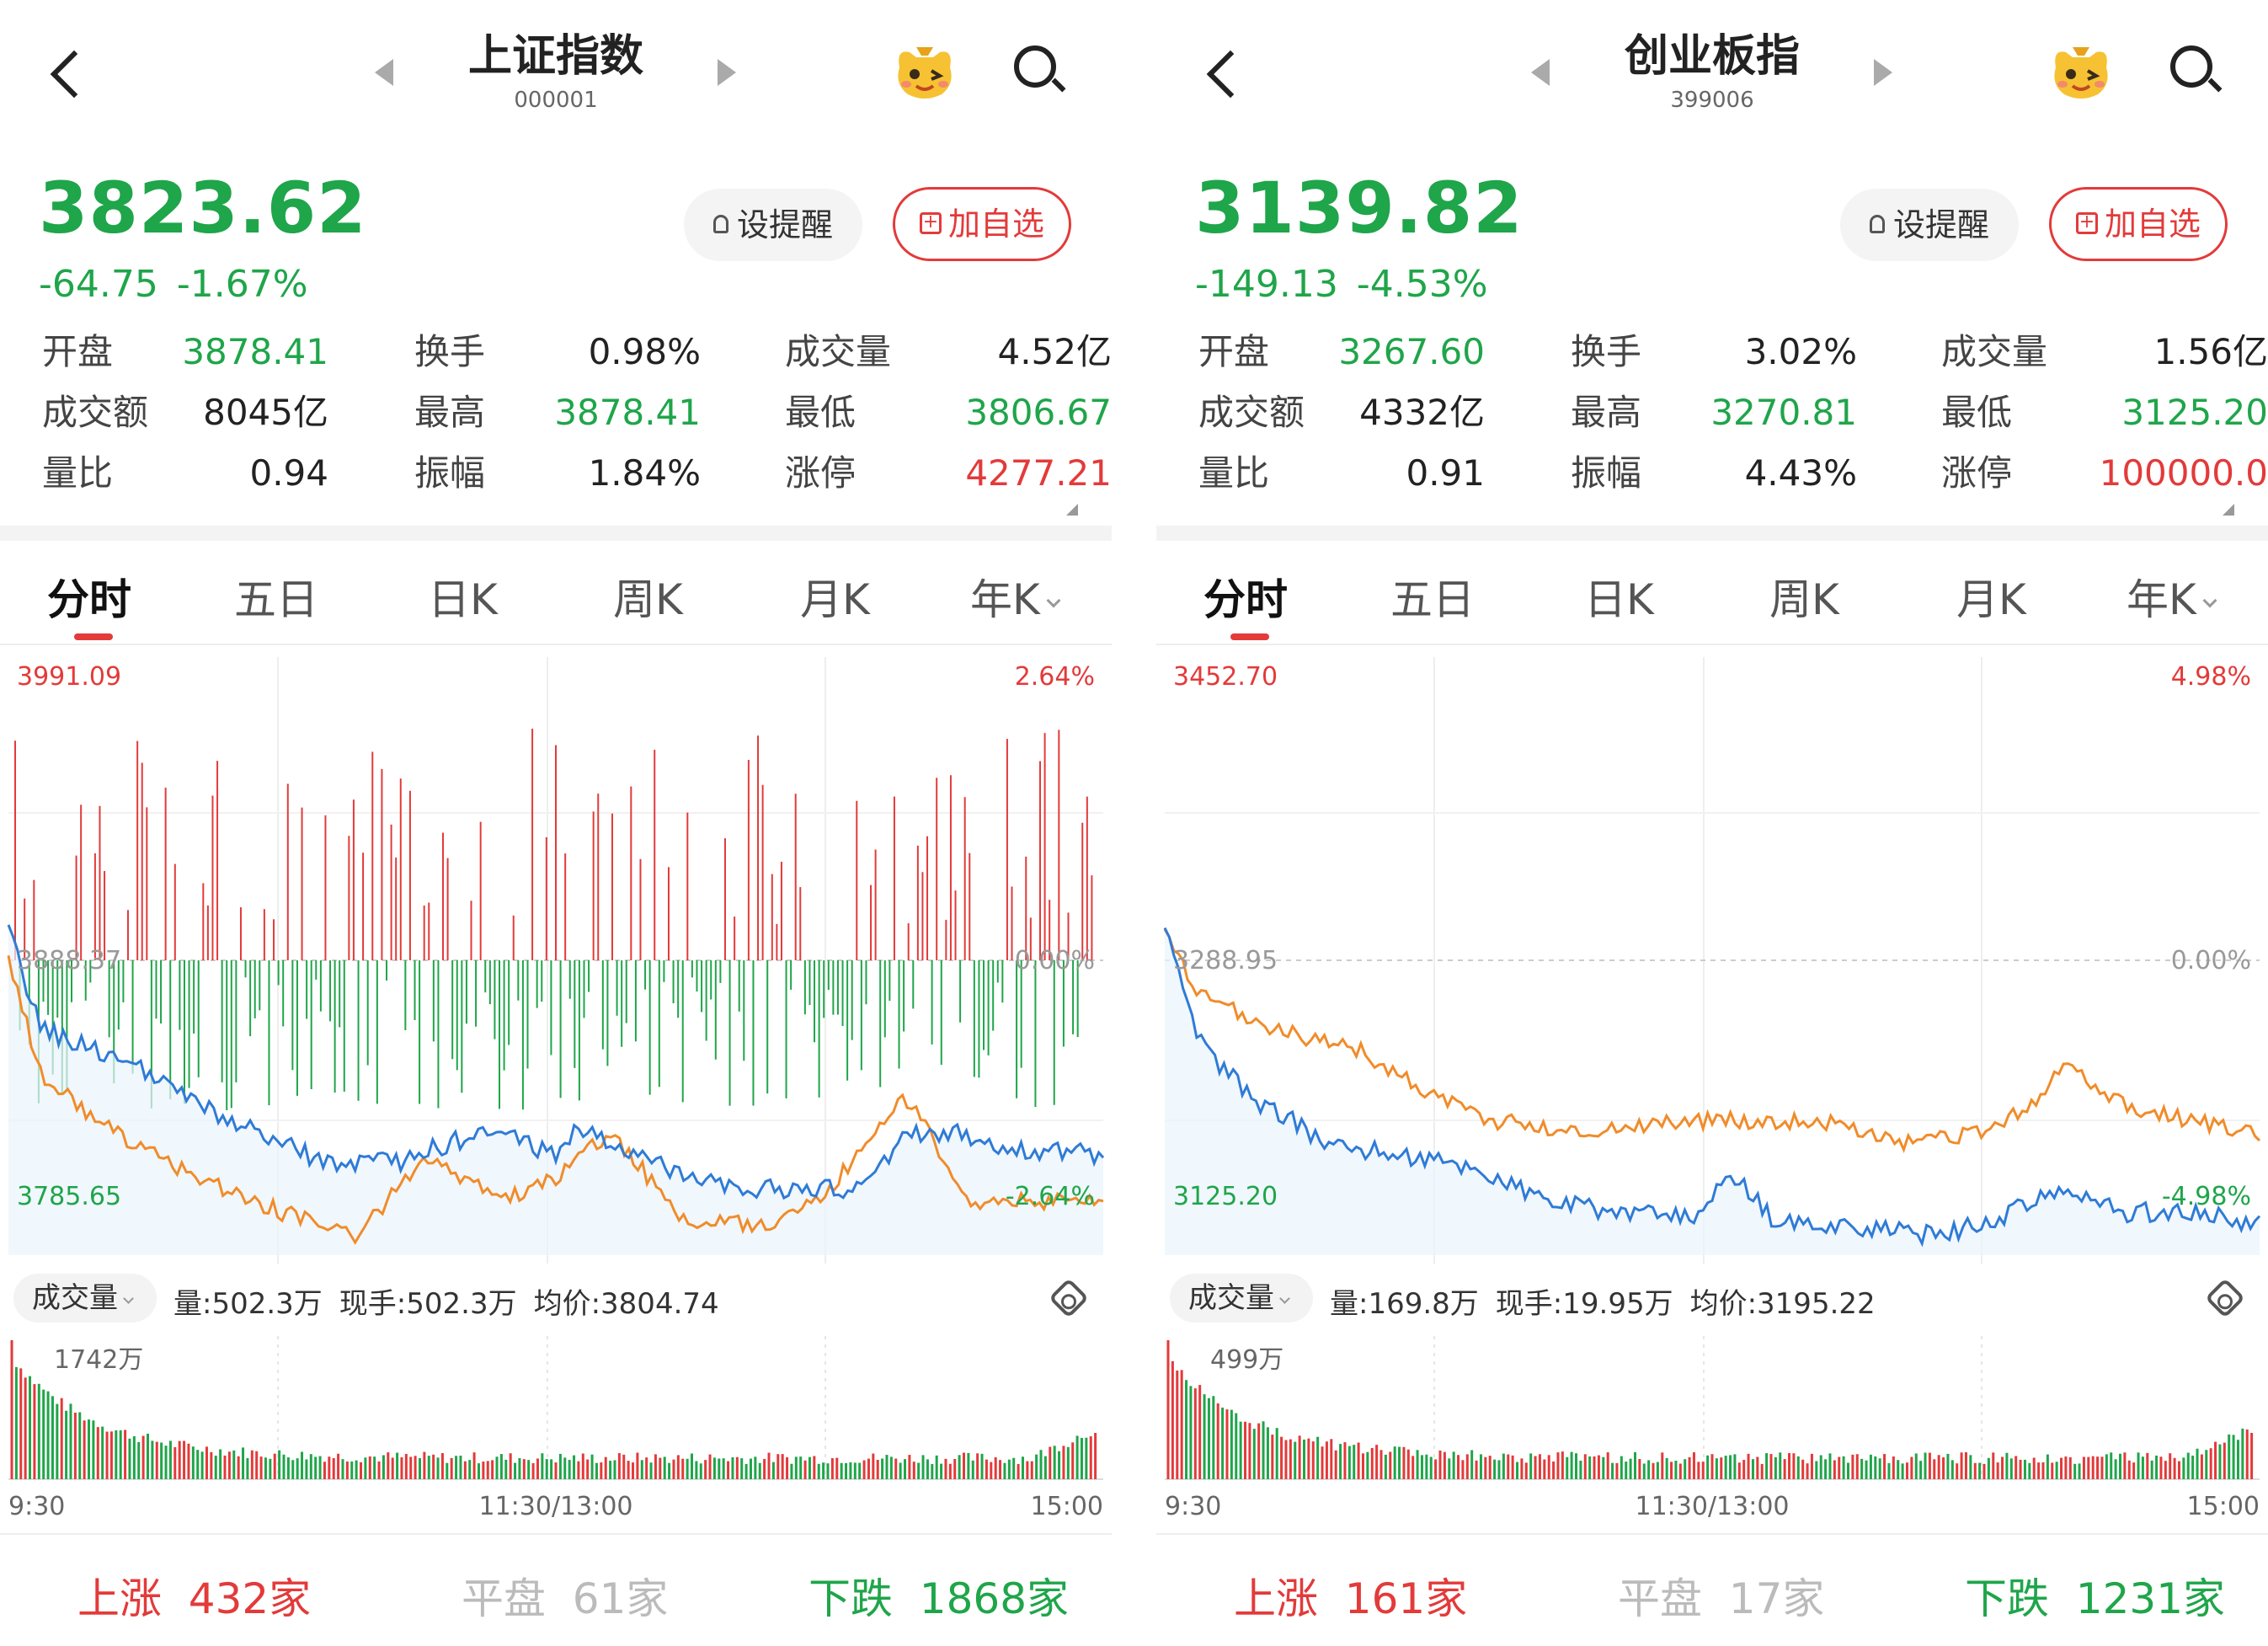 The width and height of the screenshot is (2268, 1646). What do you see at coordinates (1994, 351) in the screenshot?
I see `stat-label: 成交量` at bounding box center [1994, 351].